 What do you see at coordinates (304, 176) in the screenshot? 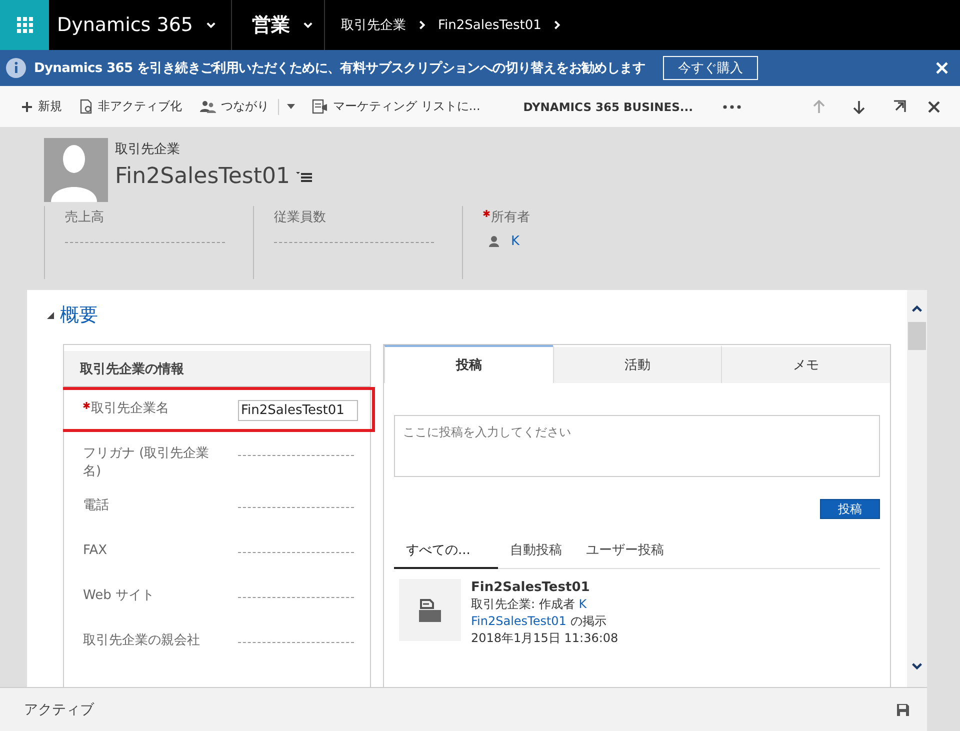
I see `menu-icon` at bounding box center [304, 176].